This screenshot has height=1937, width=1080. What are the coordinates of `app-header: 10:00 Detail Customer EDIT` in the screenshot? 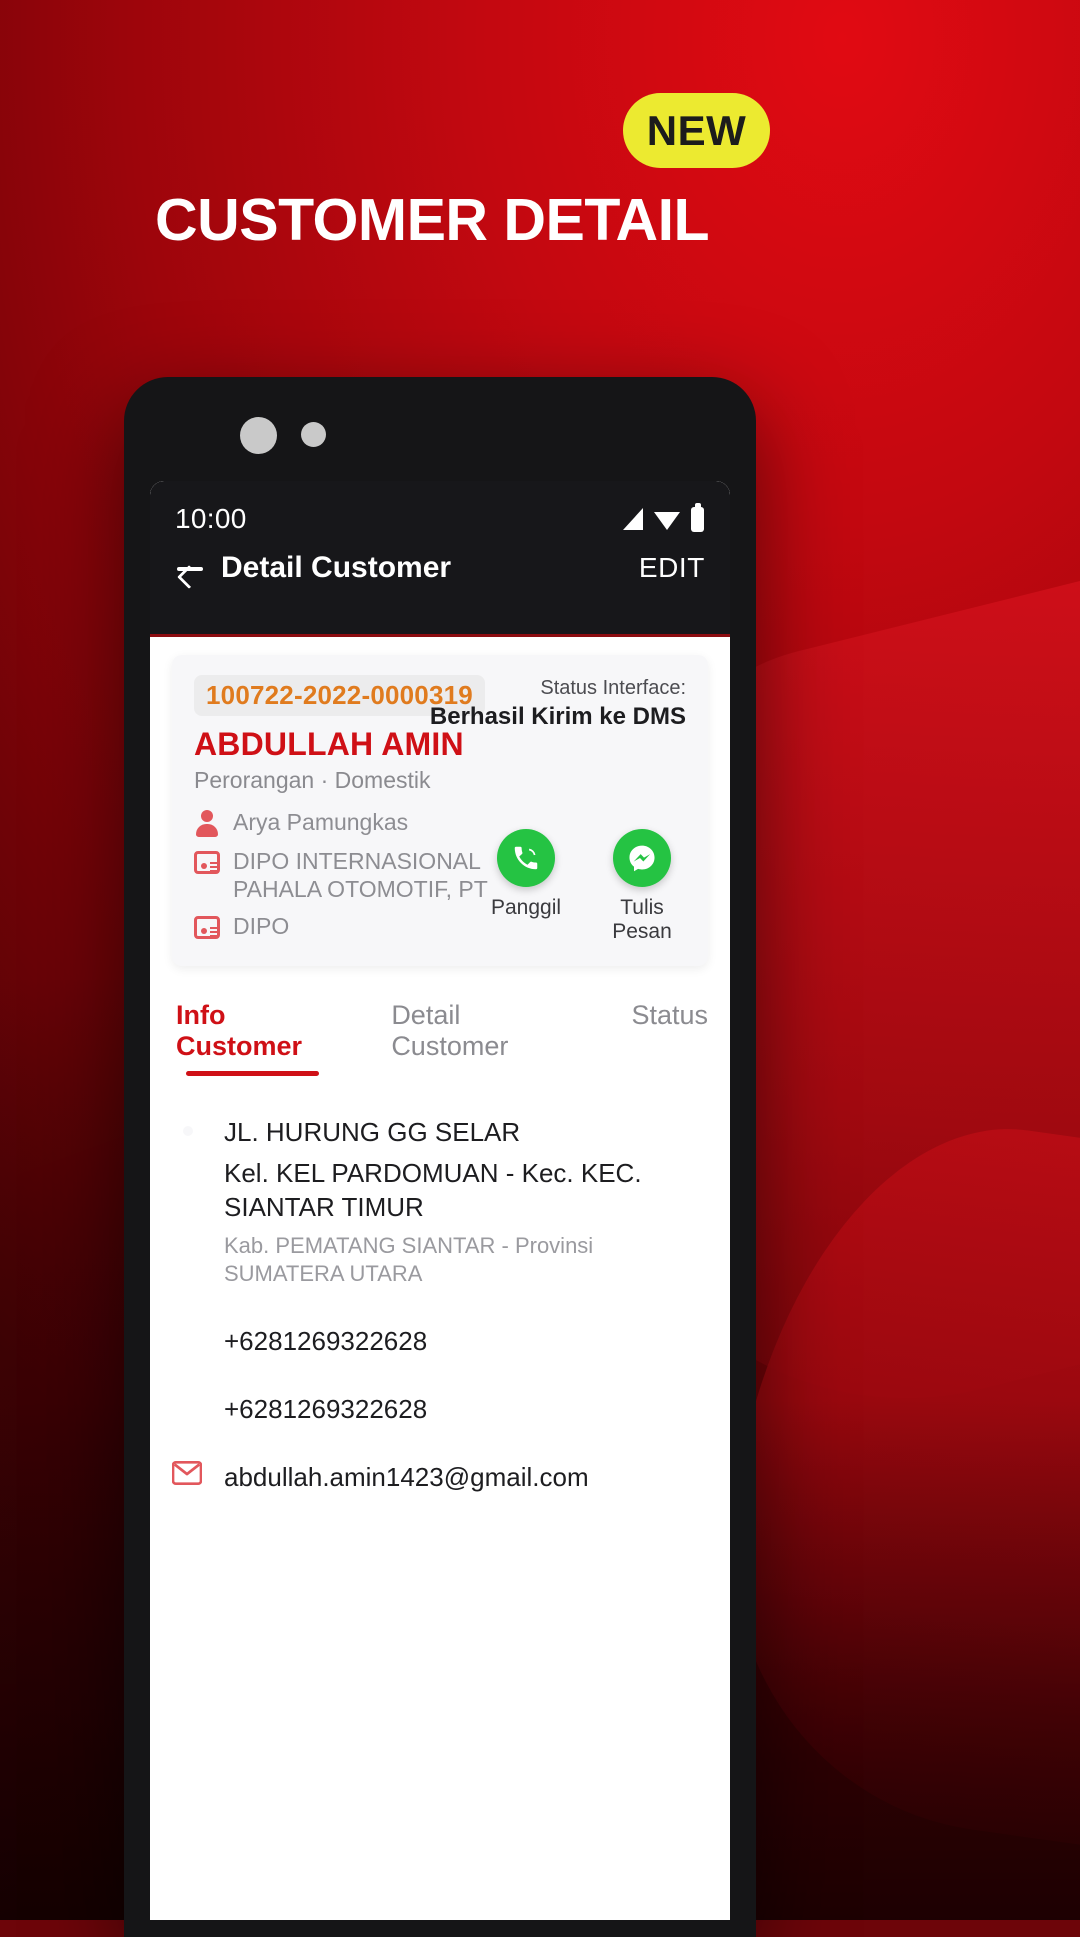 It's located at (440, 559).